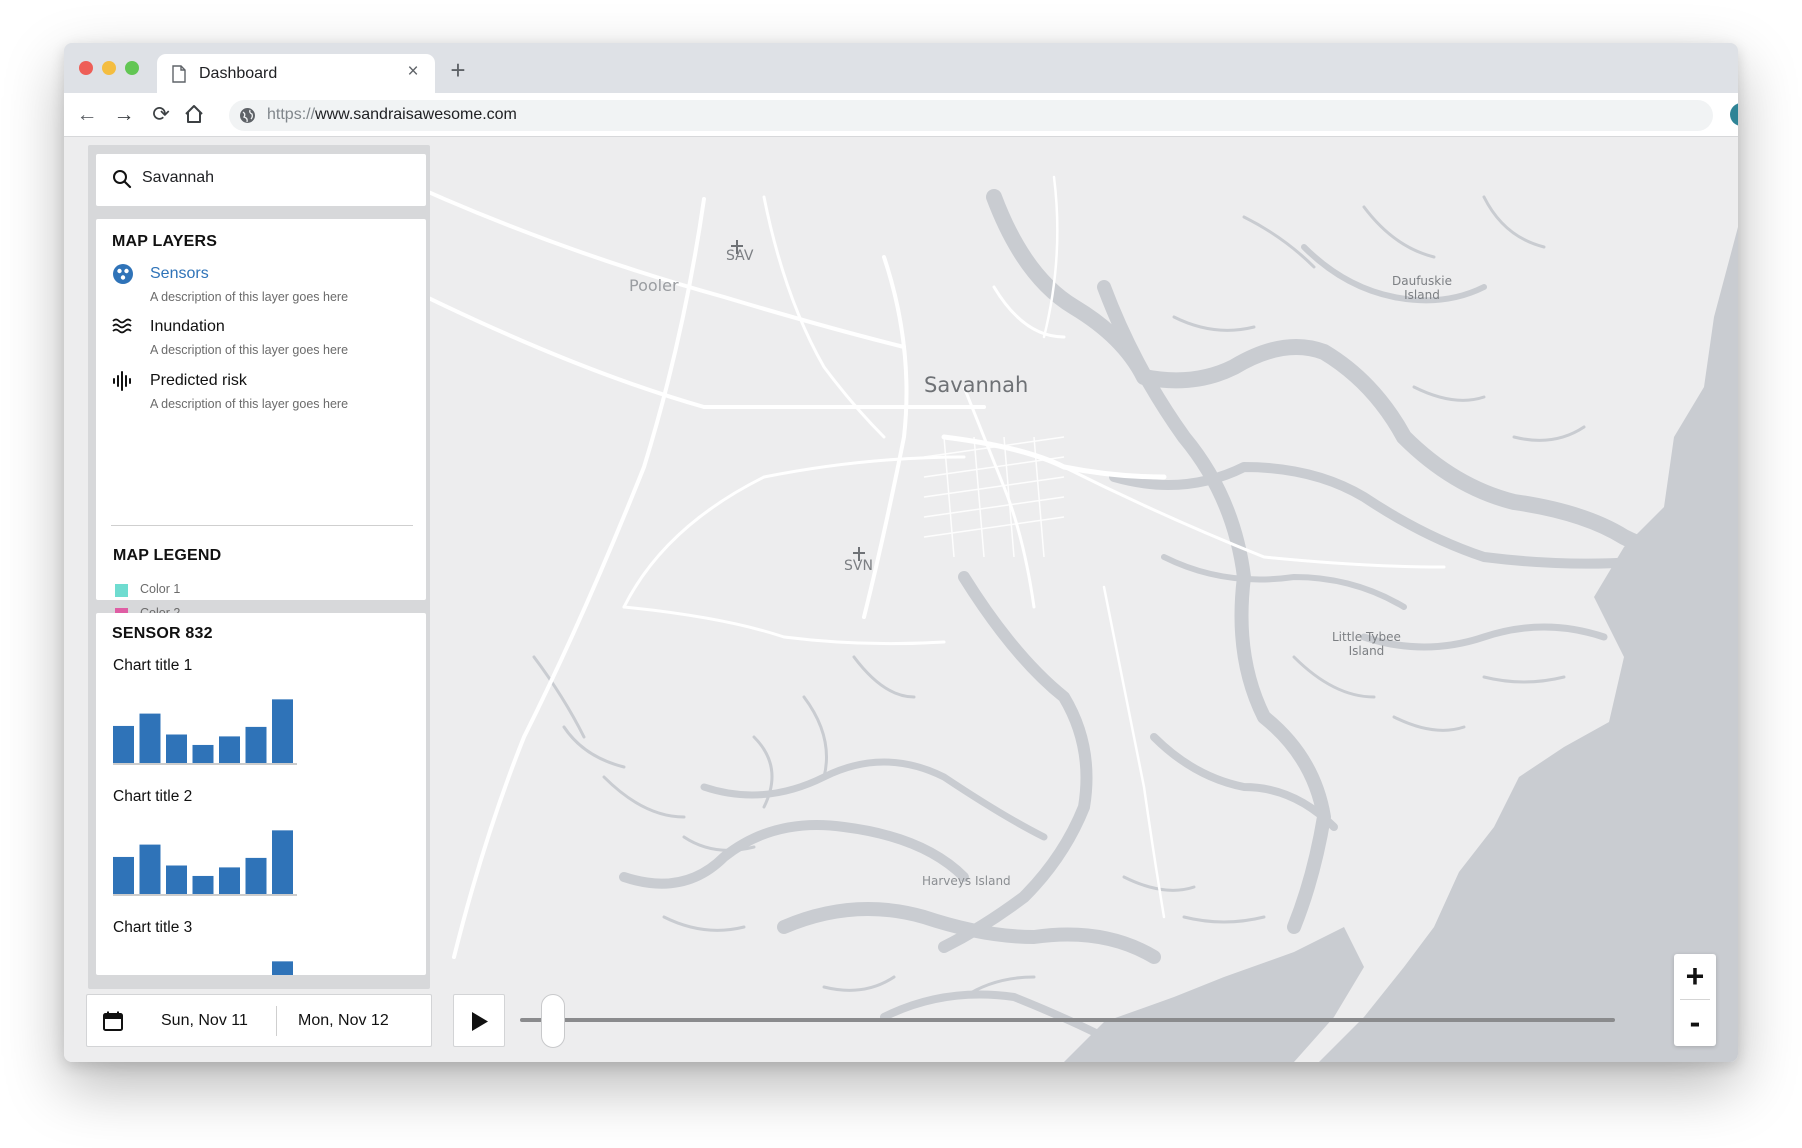 This screenshot has height=1148, width=1802. Describe the element at coordinates (1695, 976) in the screenshot. I see `zoom-in-button: +` at that location.